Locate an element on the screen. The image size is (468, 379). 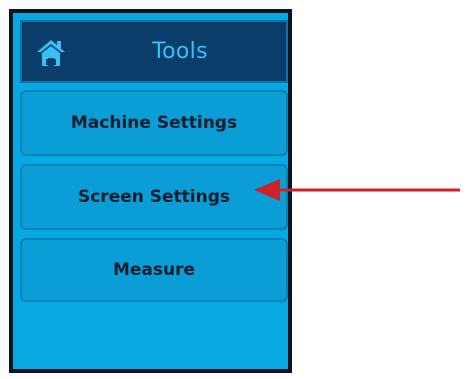
tools-header: Tools is located at coordinates (154, 51).